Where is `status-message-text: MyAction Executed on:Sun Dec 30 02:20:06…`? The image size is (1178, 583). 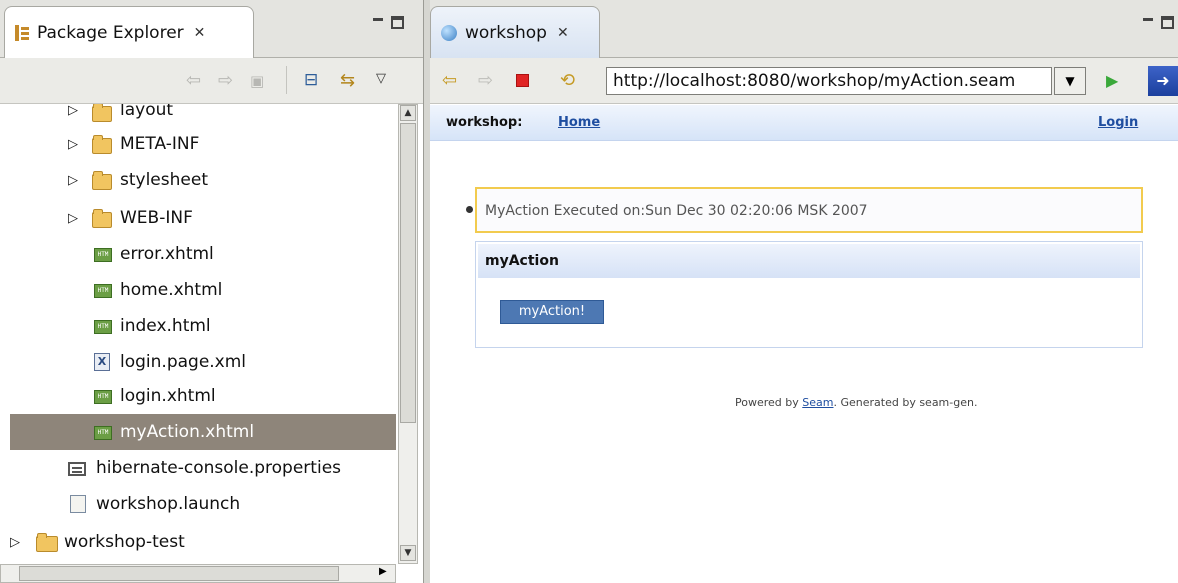
status-message-text: MyAction Executed on:Sun Dec 30 02:20:06… is located at coordinates (676, 211).